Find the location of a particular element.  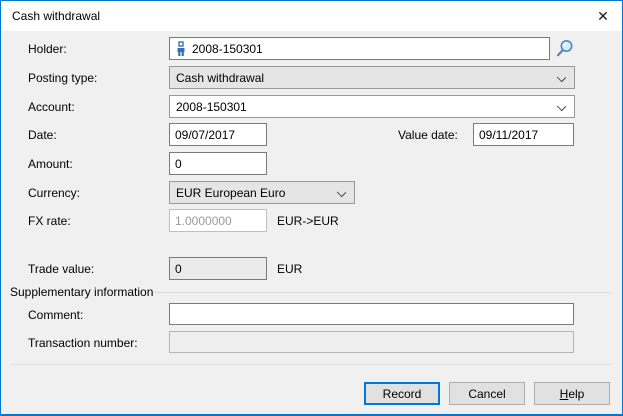

account-select: 2008-150301 is located at coordinates (372, 106).